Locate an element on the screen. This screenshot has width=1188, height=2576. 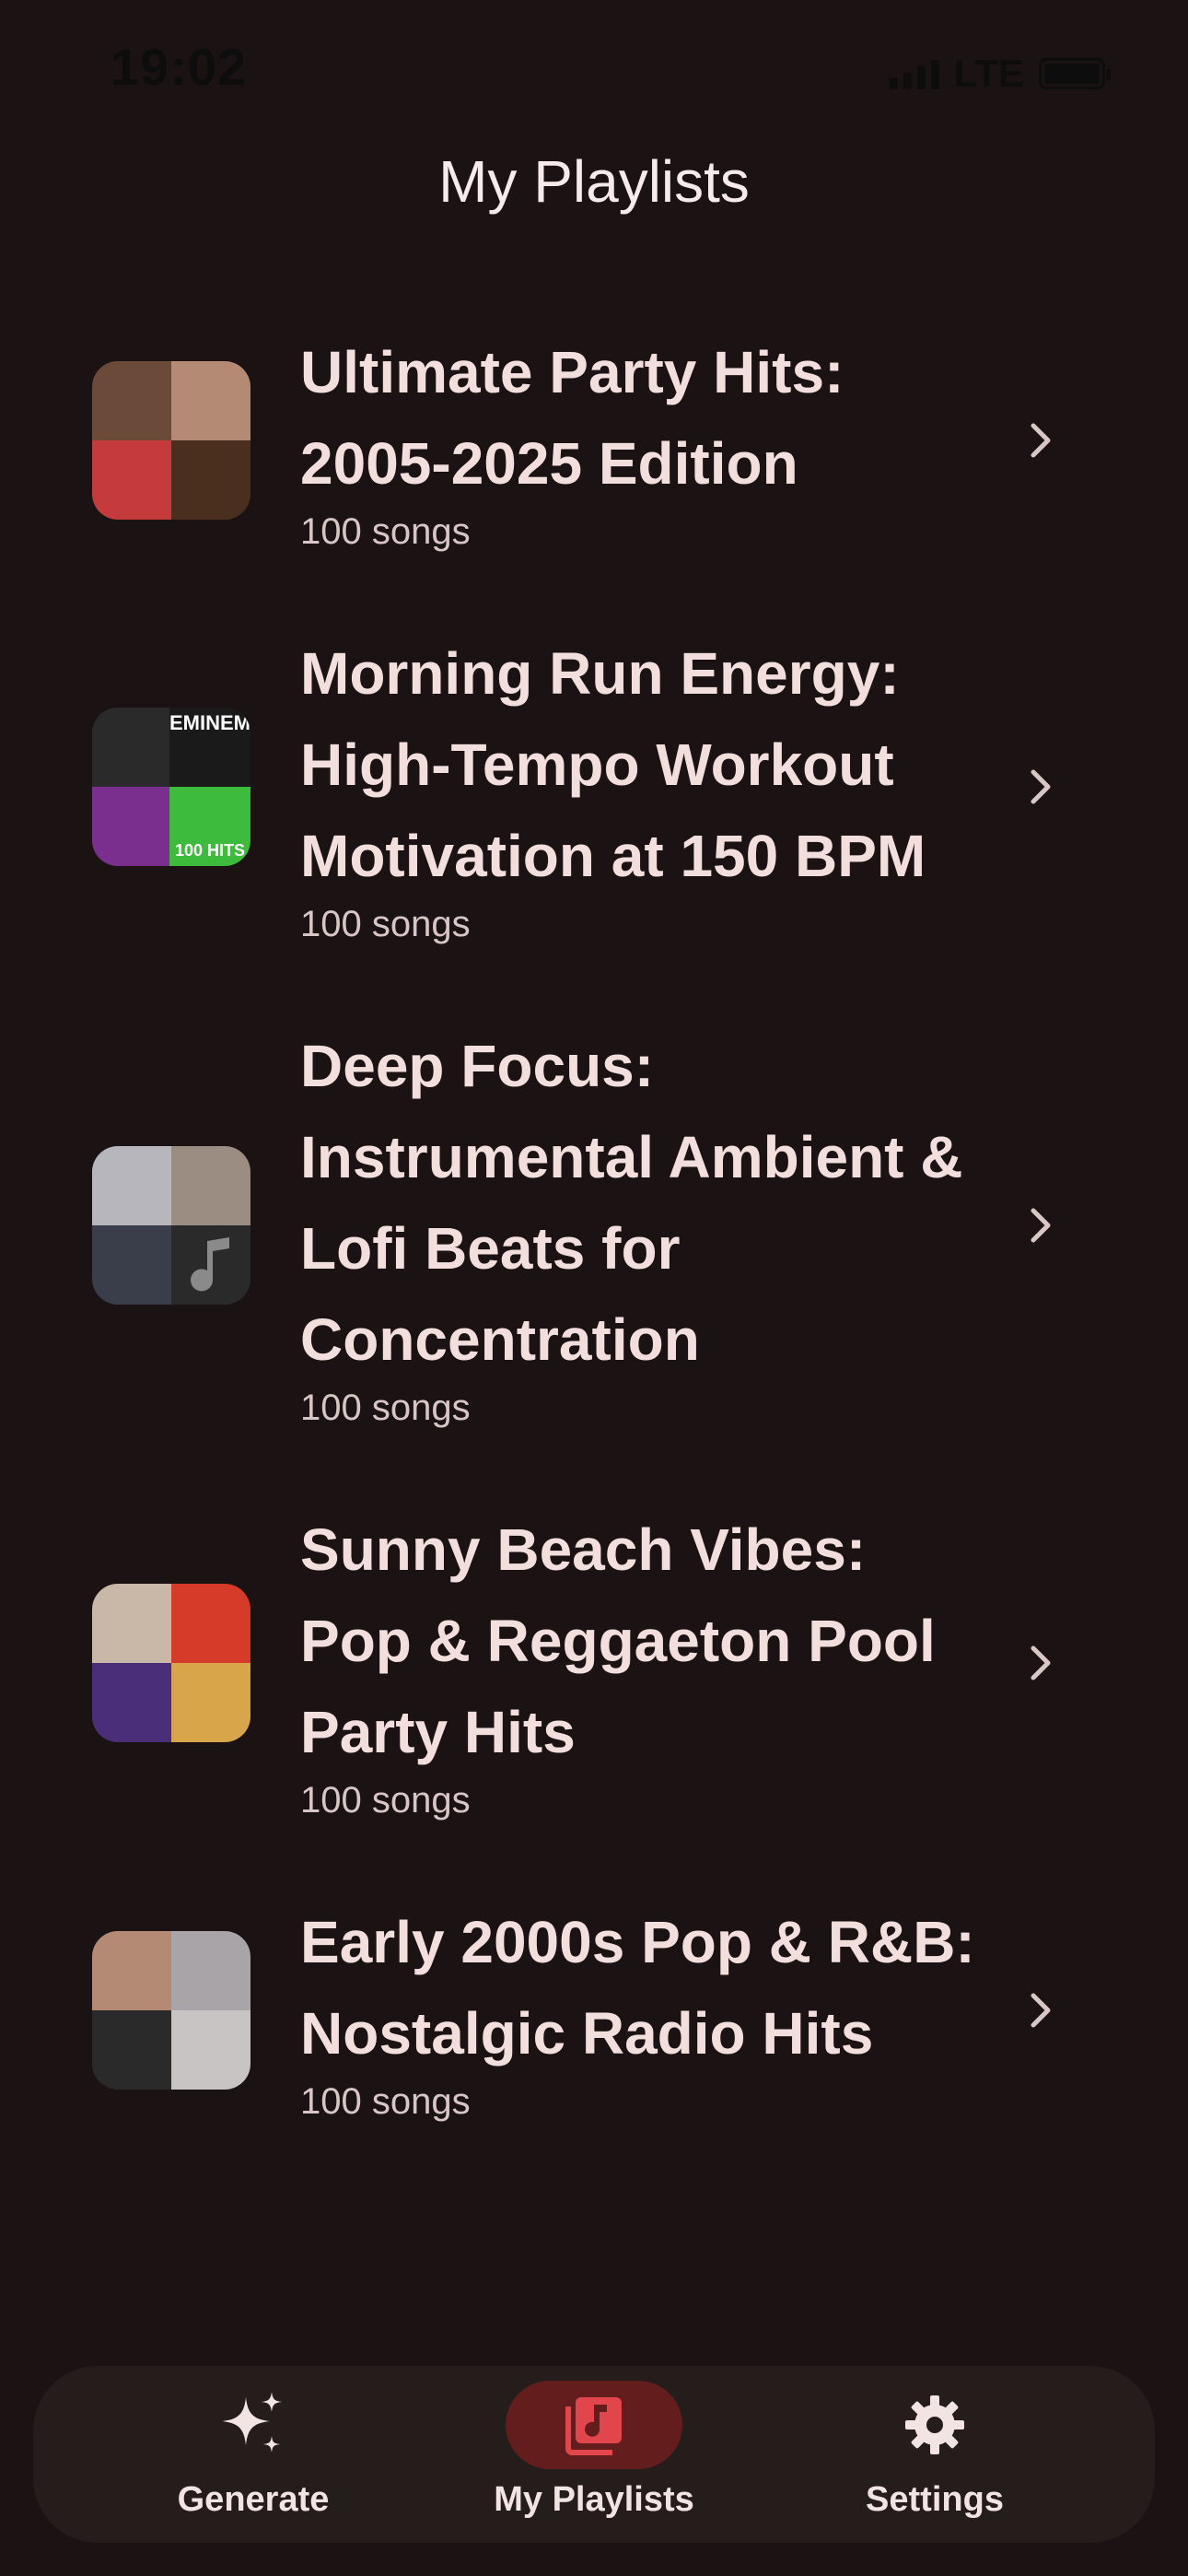
nav-label: Generate is located at coordinates (253, 2499).